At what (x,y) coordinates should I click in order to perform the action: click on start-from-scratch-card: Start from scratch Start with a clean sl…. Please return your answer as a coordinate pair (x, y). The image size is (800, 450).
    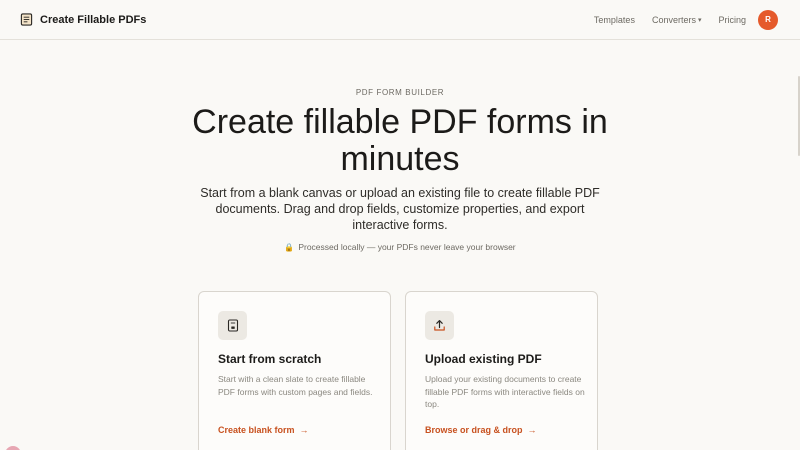
    Looking at the image, I should click on (294, 370).